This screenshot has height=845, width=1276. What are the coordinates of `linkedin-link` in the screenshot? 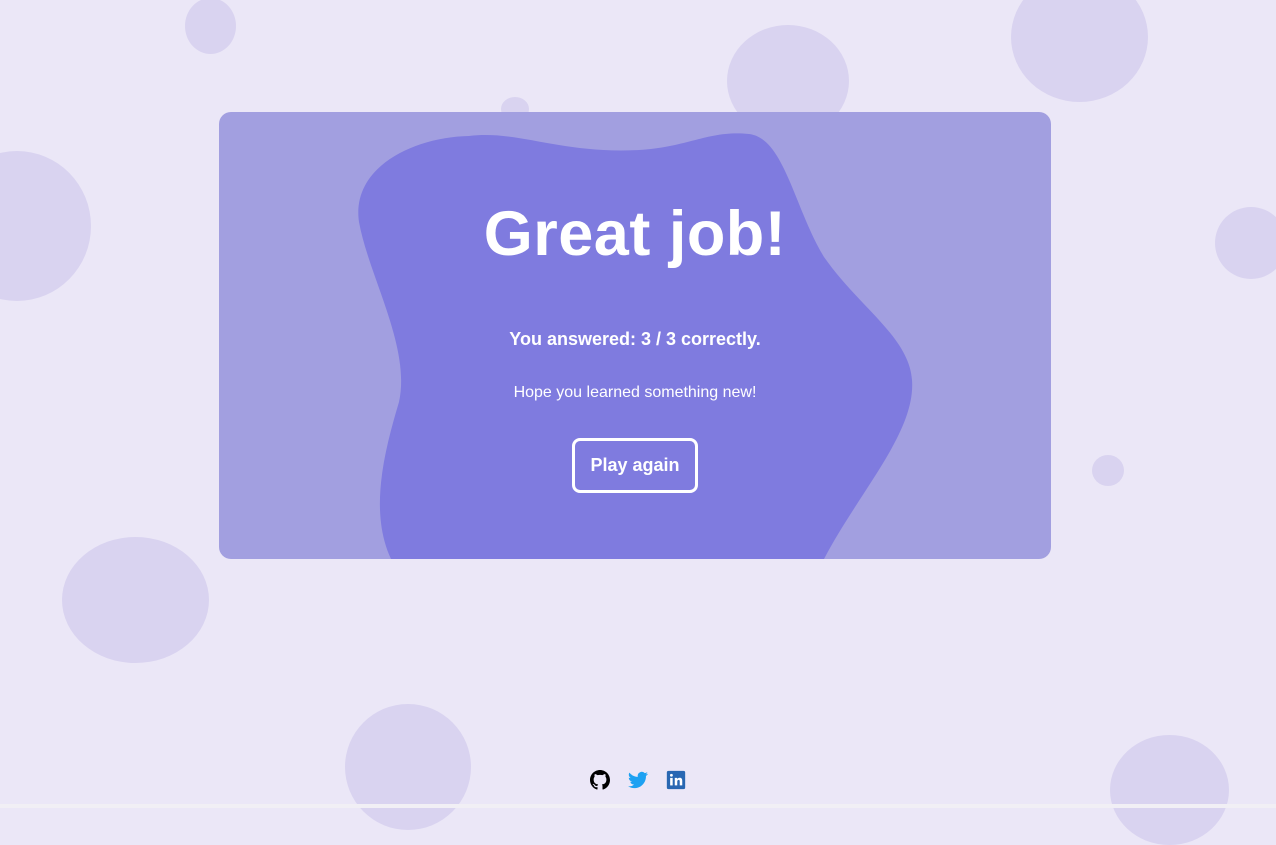 It's located at (676, 780).